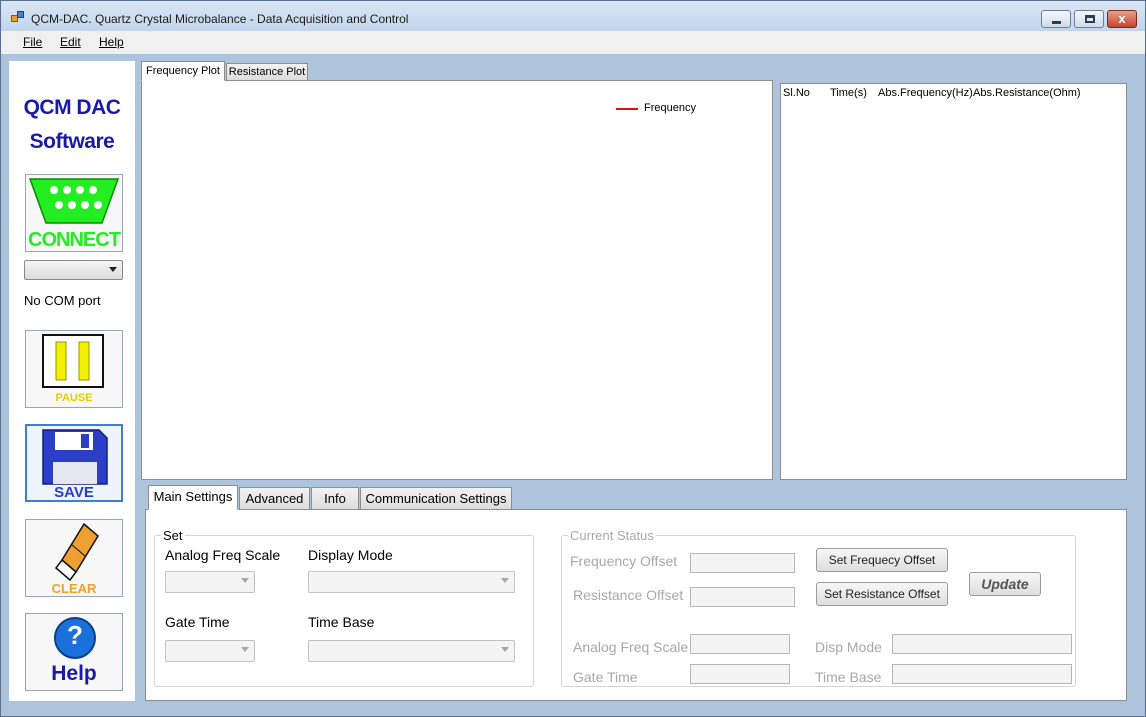  Describe the element at coordinates (411, 582) in the screenshot. I see `display-mode-dropdown` at that location.